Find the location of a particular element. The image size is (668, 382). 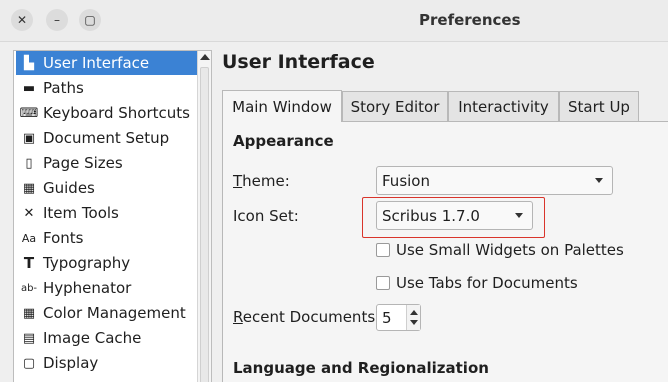

fonts-icon: Aa is located at coordinates (29, 238).